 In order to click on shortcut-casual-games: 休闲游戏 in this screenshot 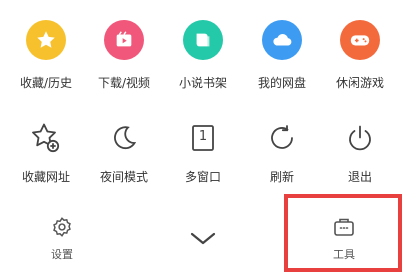, I will do `click(360, 55)`.